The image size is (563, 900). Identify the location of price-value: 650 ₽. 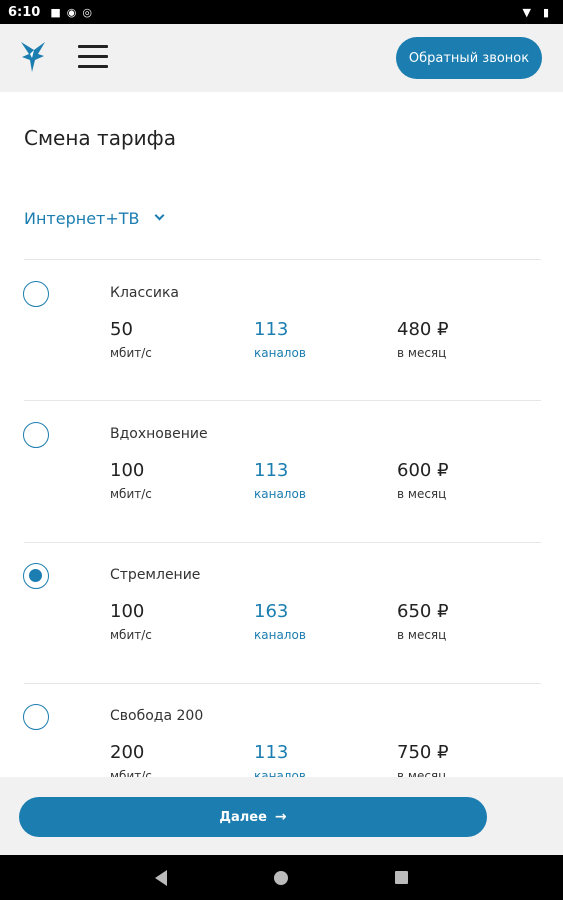
(423, 611).